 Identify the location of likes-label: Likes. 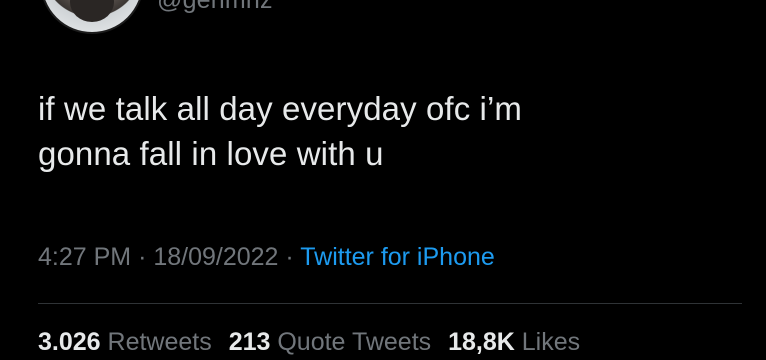
(551, 342).